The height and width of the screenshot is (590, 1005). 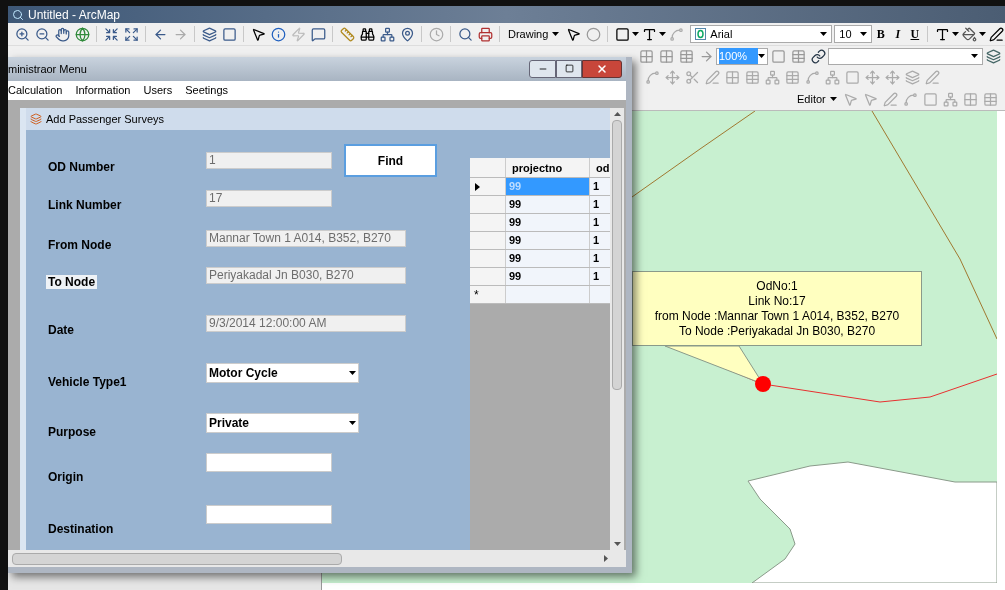 I want to click on underline-button: U, so click(x=915, y=34).